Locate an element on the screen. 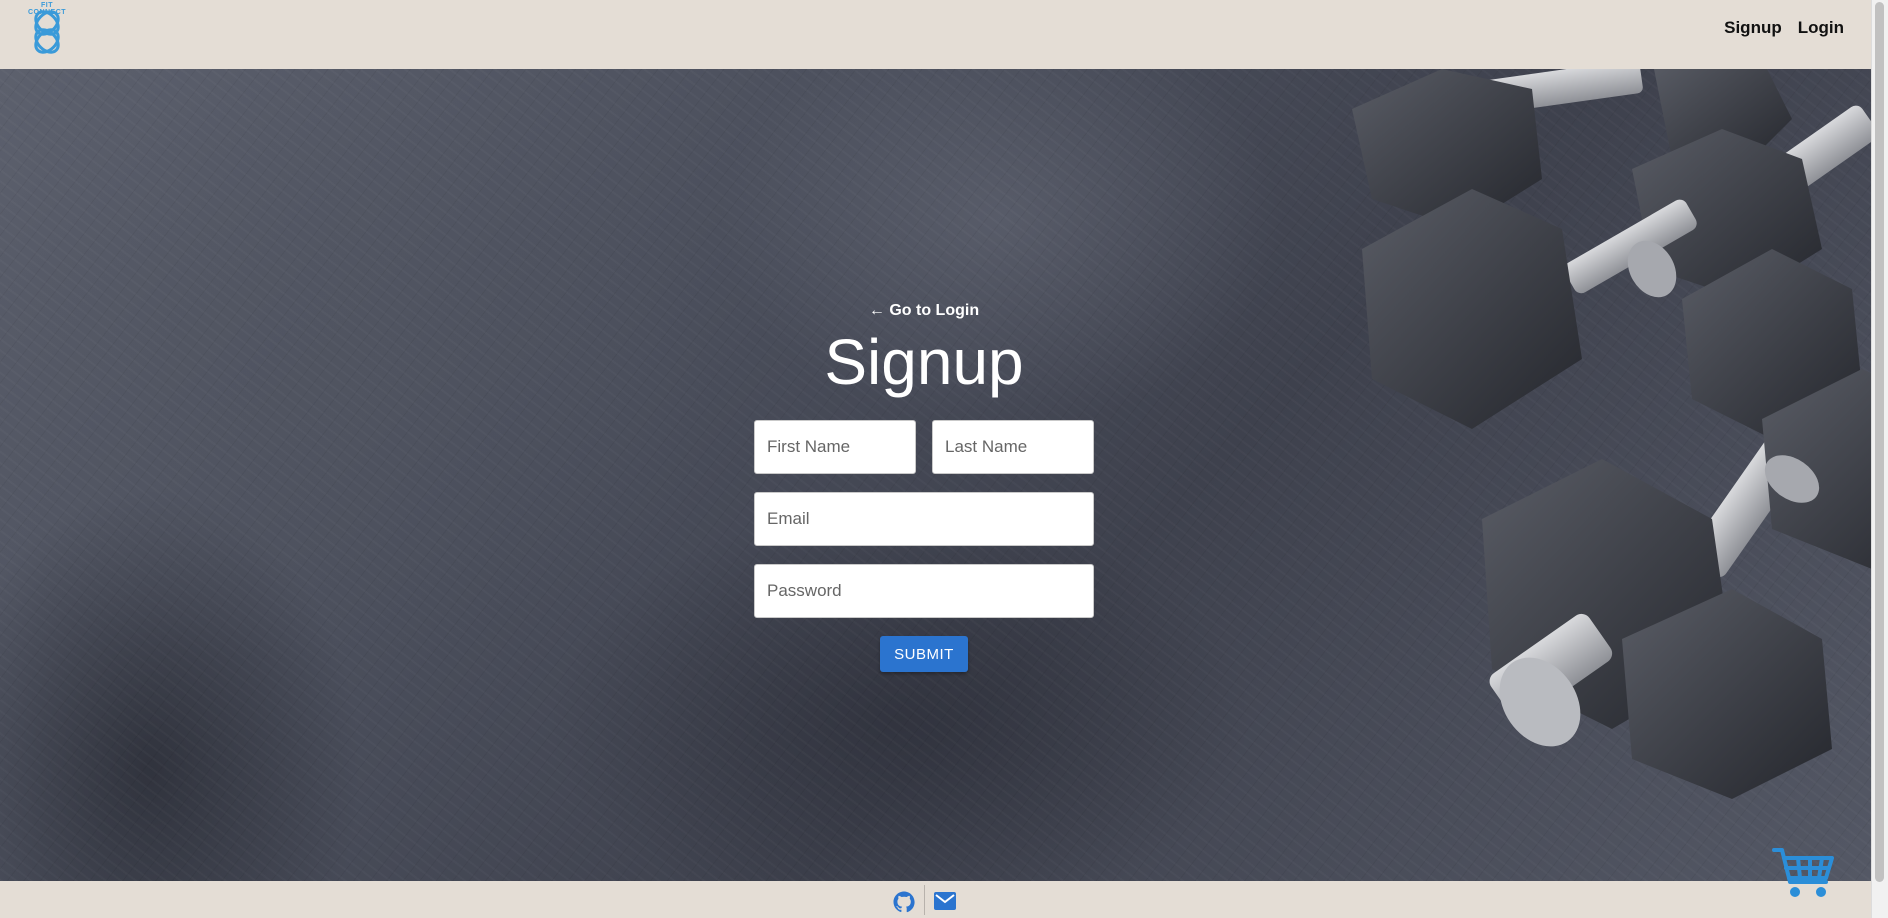 This screenshot has width=1888, height=918. go-to-login-link: ← Go to Login is located at coordinates (924, 311).